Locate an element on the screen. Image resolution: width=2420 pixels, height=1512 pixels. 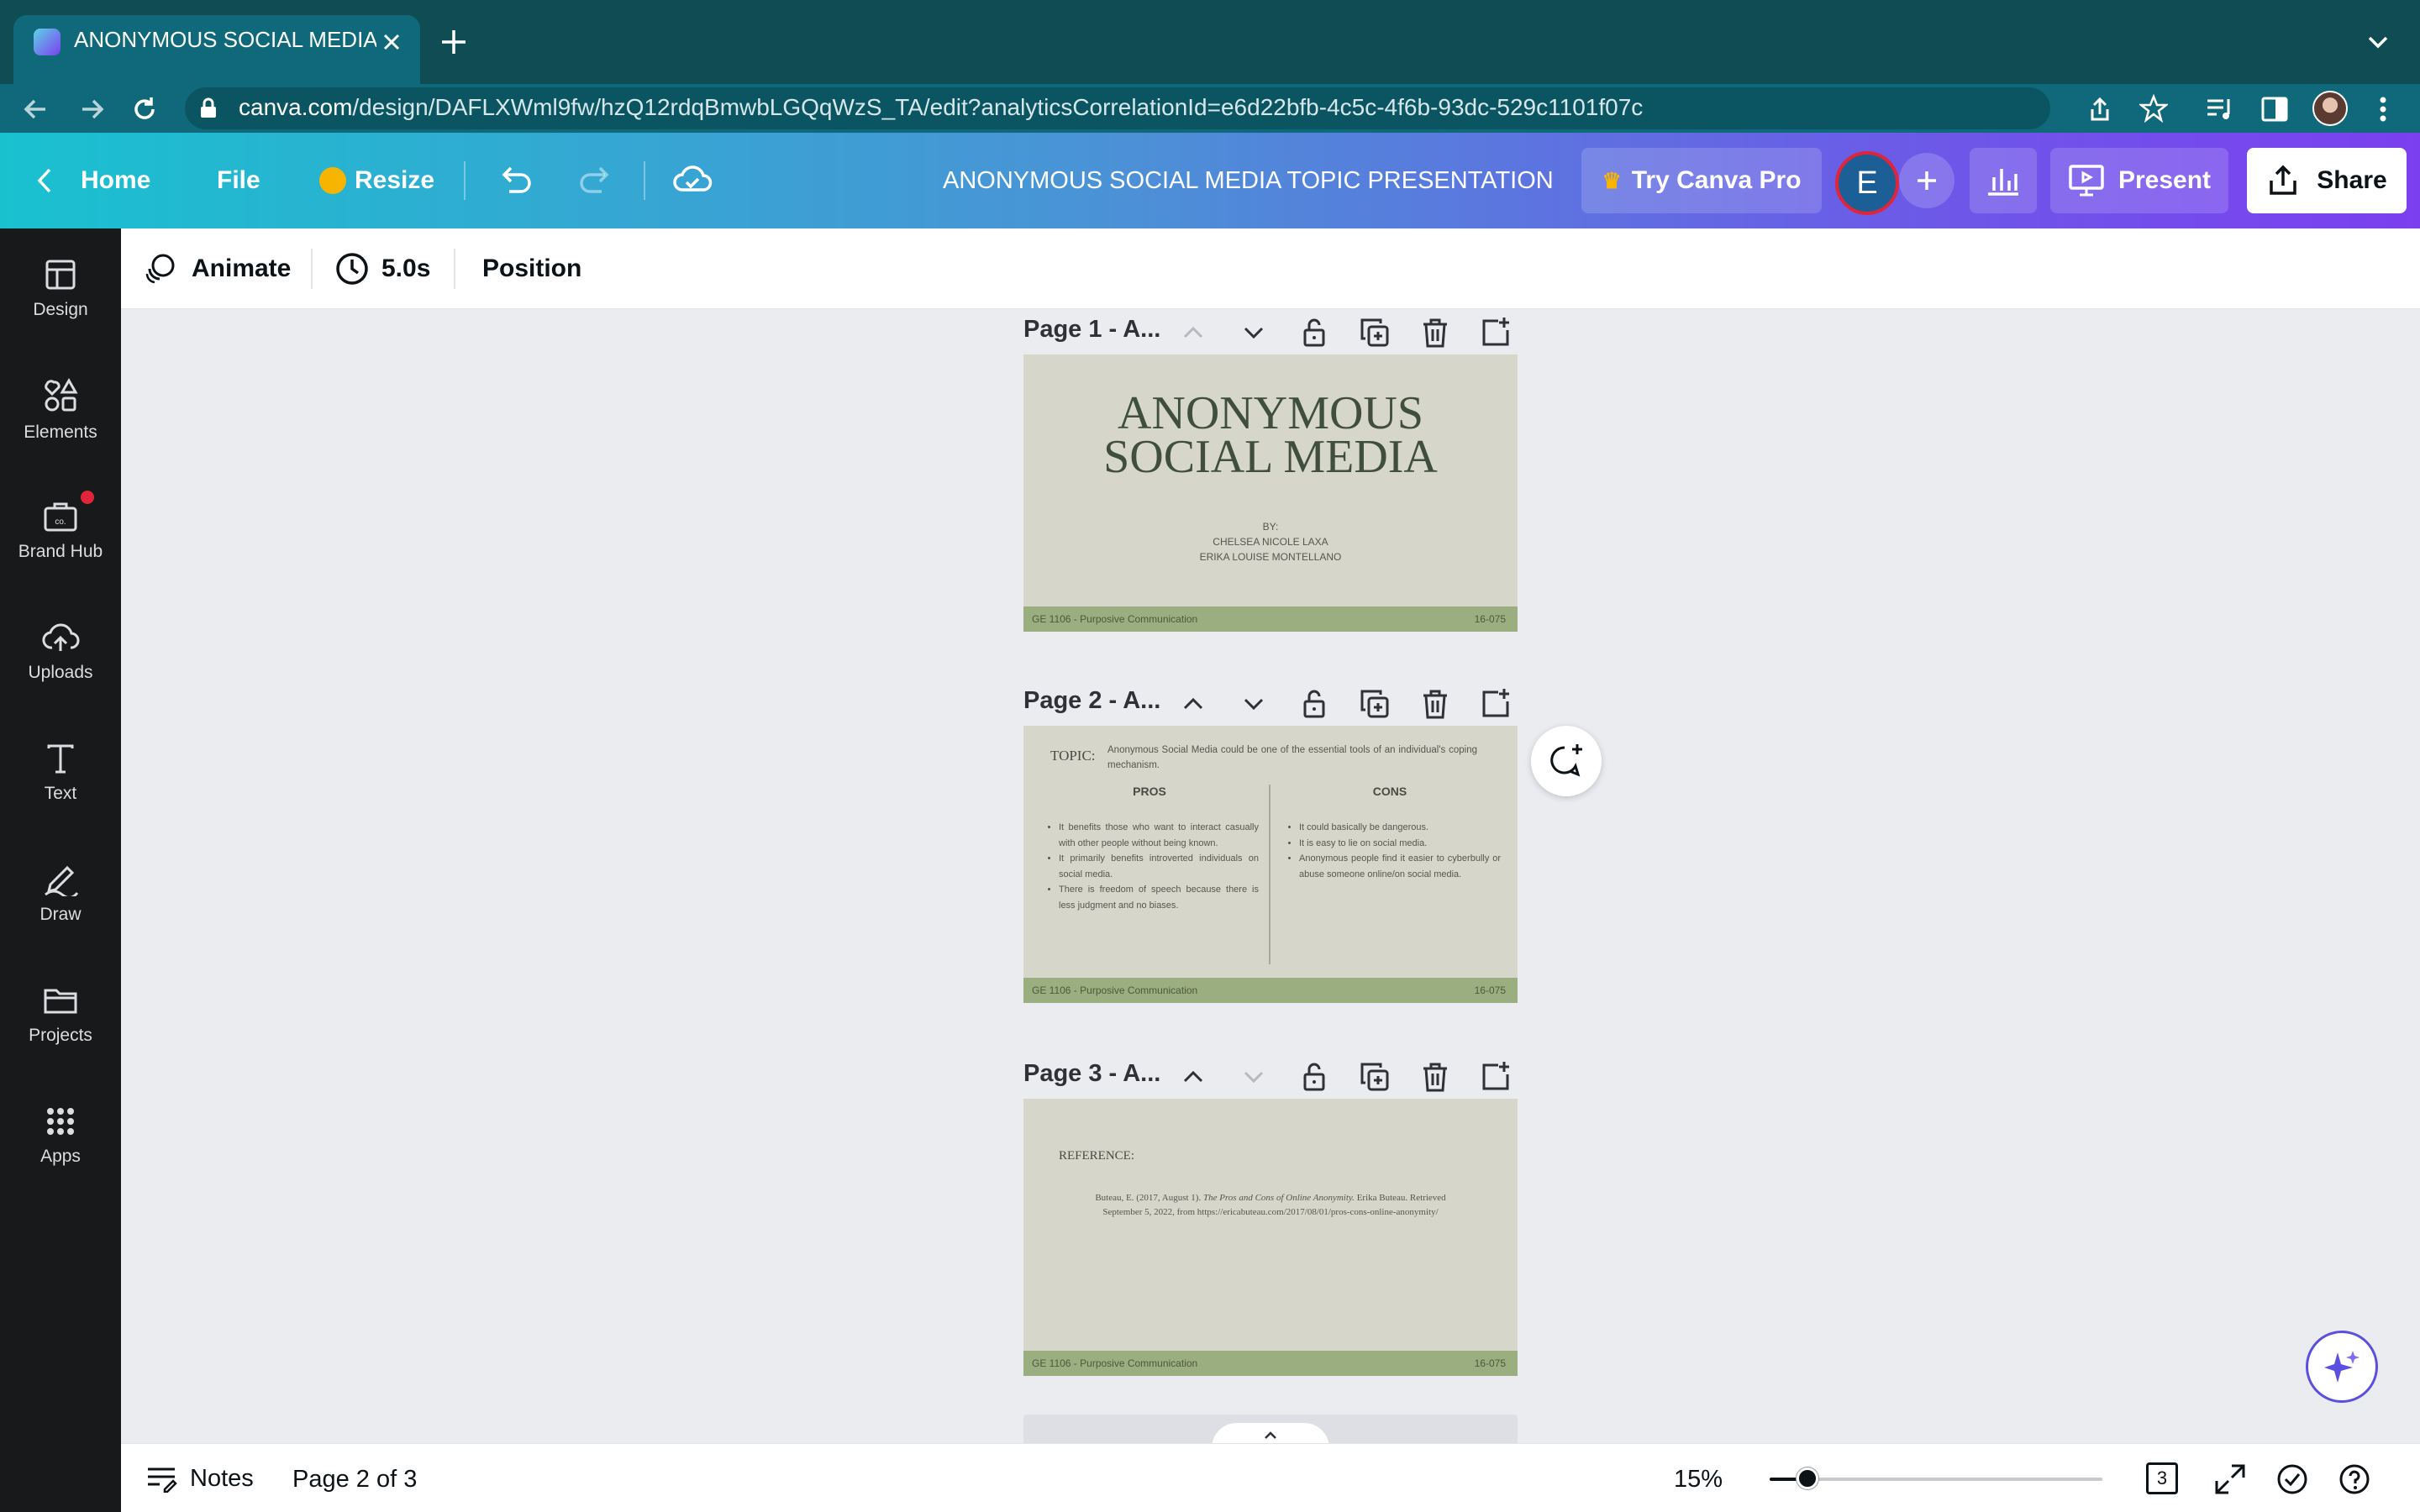
undo-icon is located at coordinates (515, 180).